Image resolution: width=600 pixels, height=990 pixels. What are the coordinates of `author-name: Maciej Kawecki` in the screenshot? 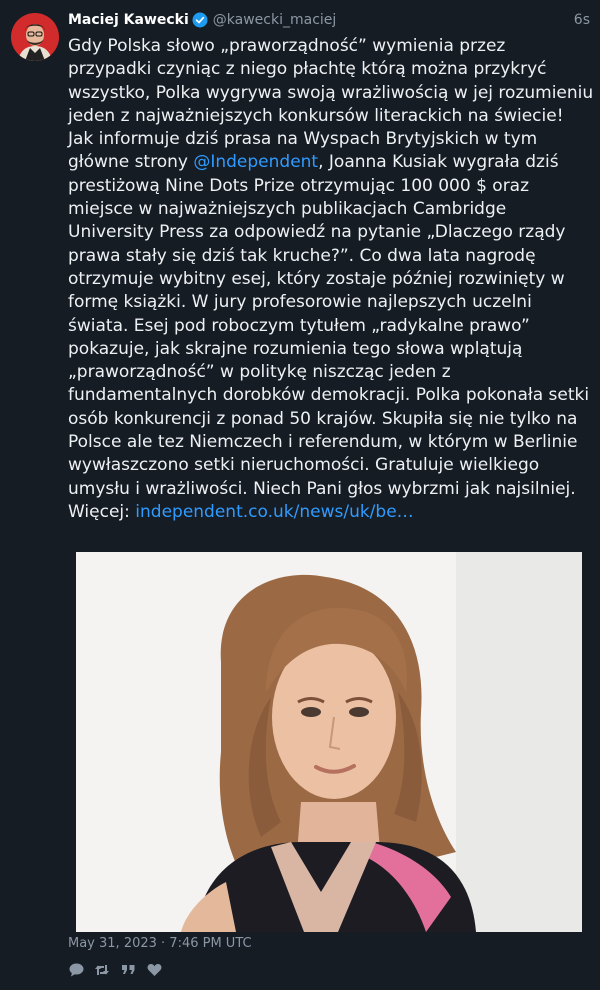 It's located at (128, 20).